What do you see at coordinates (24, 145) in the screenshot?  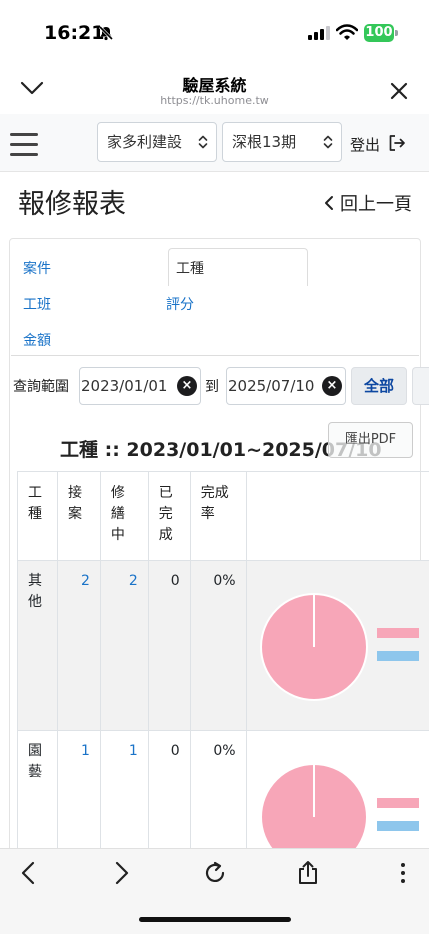 I see `menu-icon` at bounding box center [24, 145].